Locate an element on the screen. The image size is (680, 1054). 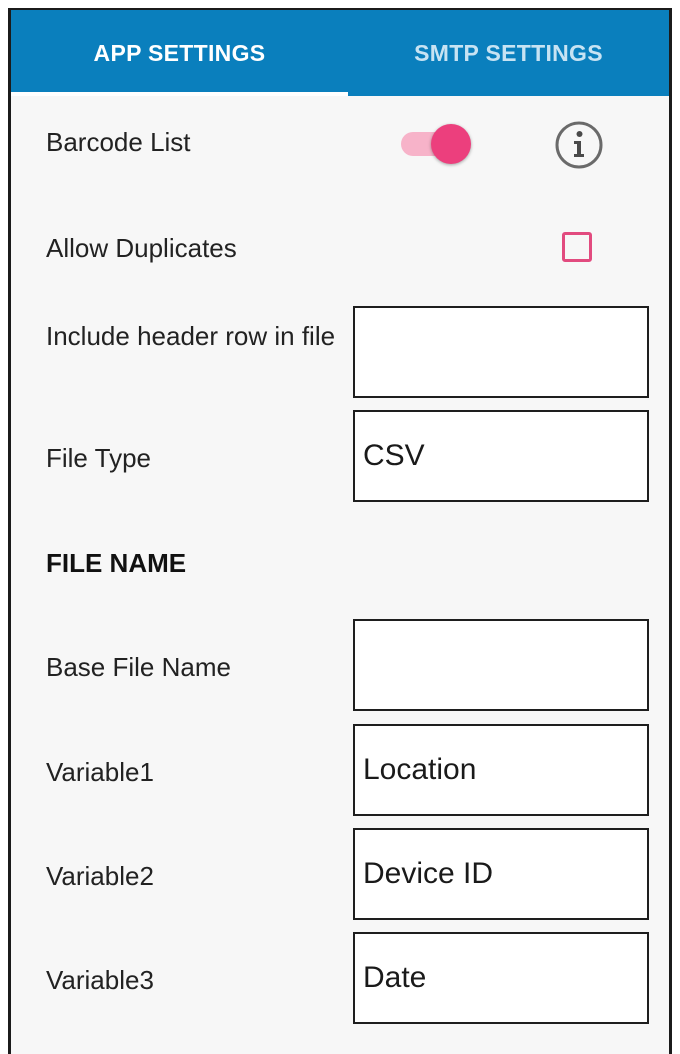
include-header-field is located at coordinates (501, 352).